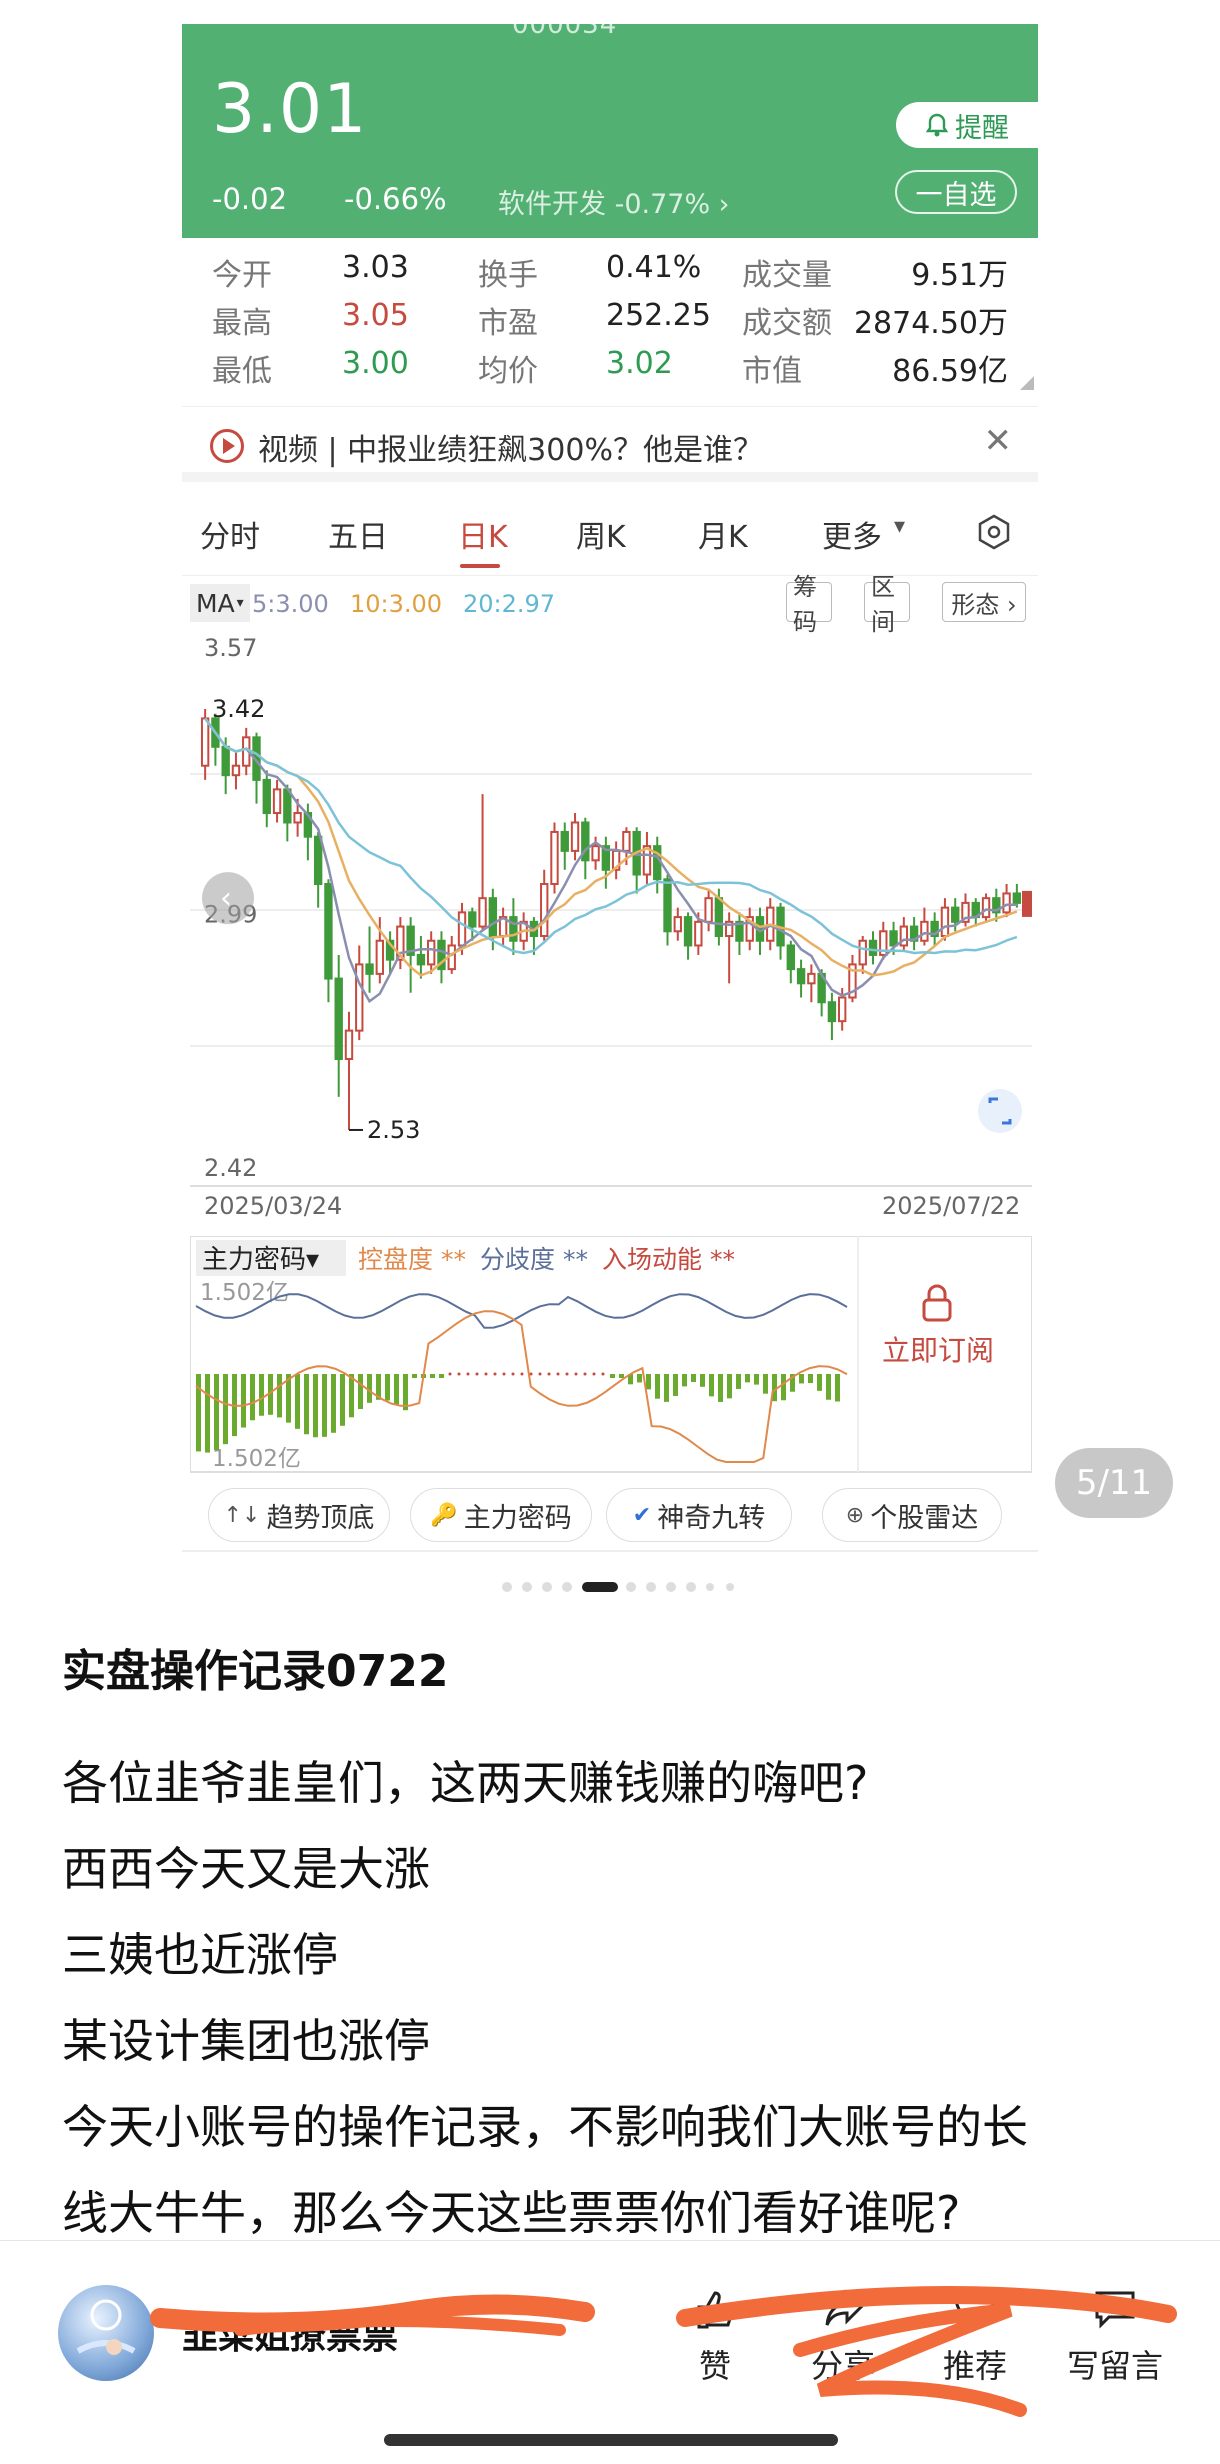 This screenshot has width=1220, height=2464. I want to click on tool-button-3: ⊕ 个股雷达, so click(912, 1515).